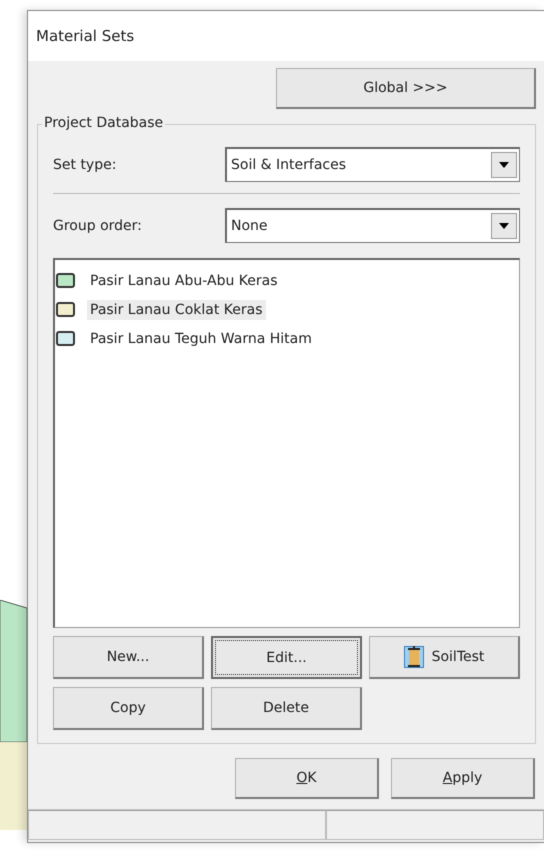  I want to click on action-button: Delete, so click(286, 708).